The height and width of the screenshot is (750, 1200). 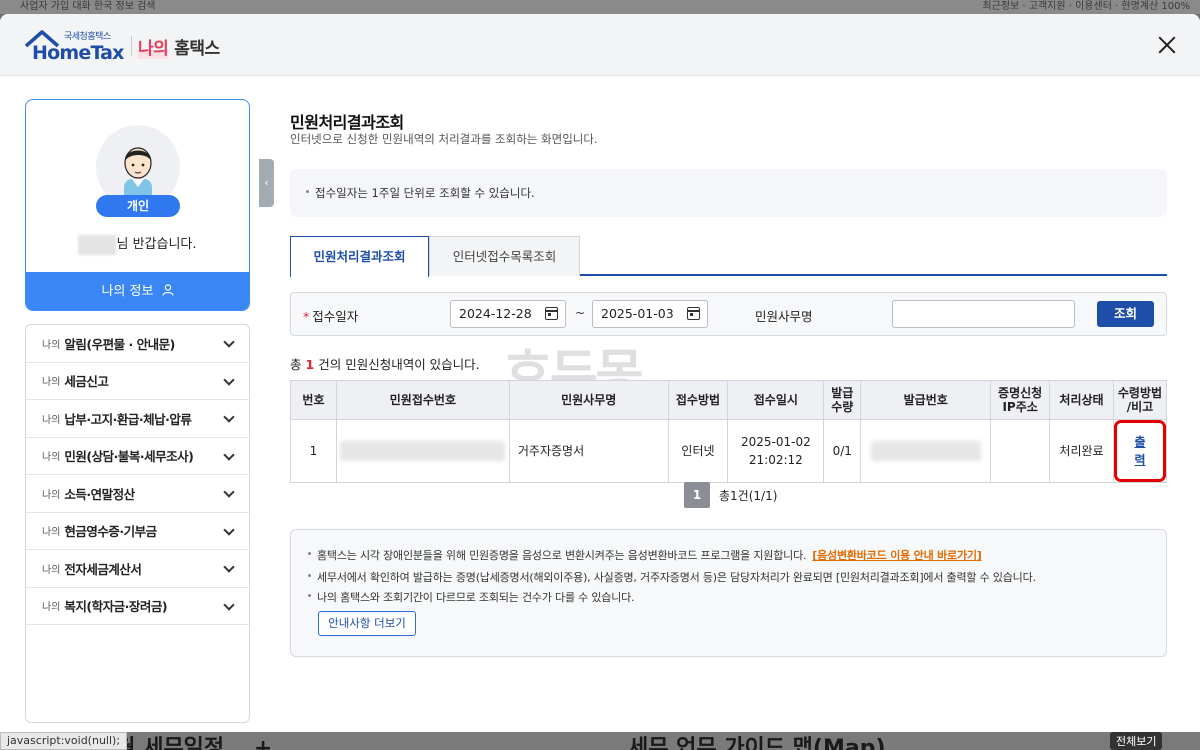 What do you see at coordinates (842, 451) in the screenshot?
I see `issue-quantity-cell: 0/1` at bounding box center [842, 451].